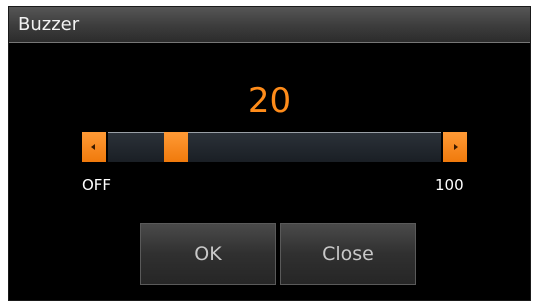 Image resolution: width=539 pixels, height=307 pixels. I want to click on title-bar: Buzzer, so click(269, 25).